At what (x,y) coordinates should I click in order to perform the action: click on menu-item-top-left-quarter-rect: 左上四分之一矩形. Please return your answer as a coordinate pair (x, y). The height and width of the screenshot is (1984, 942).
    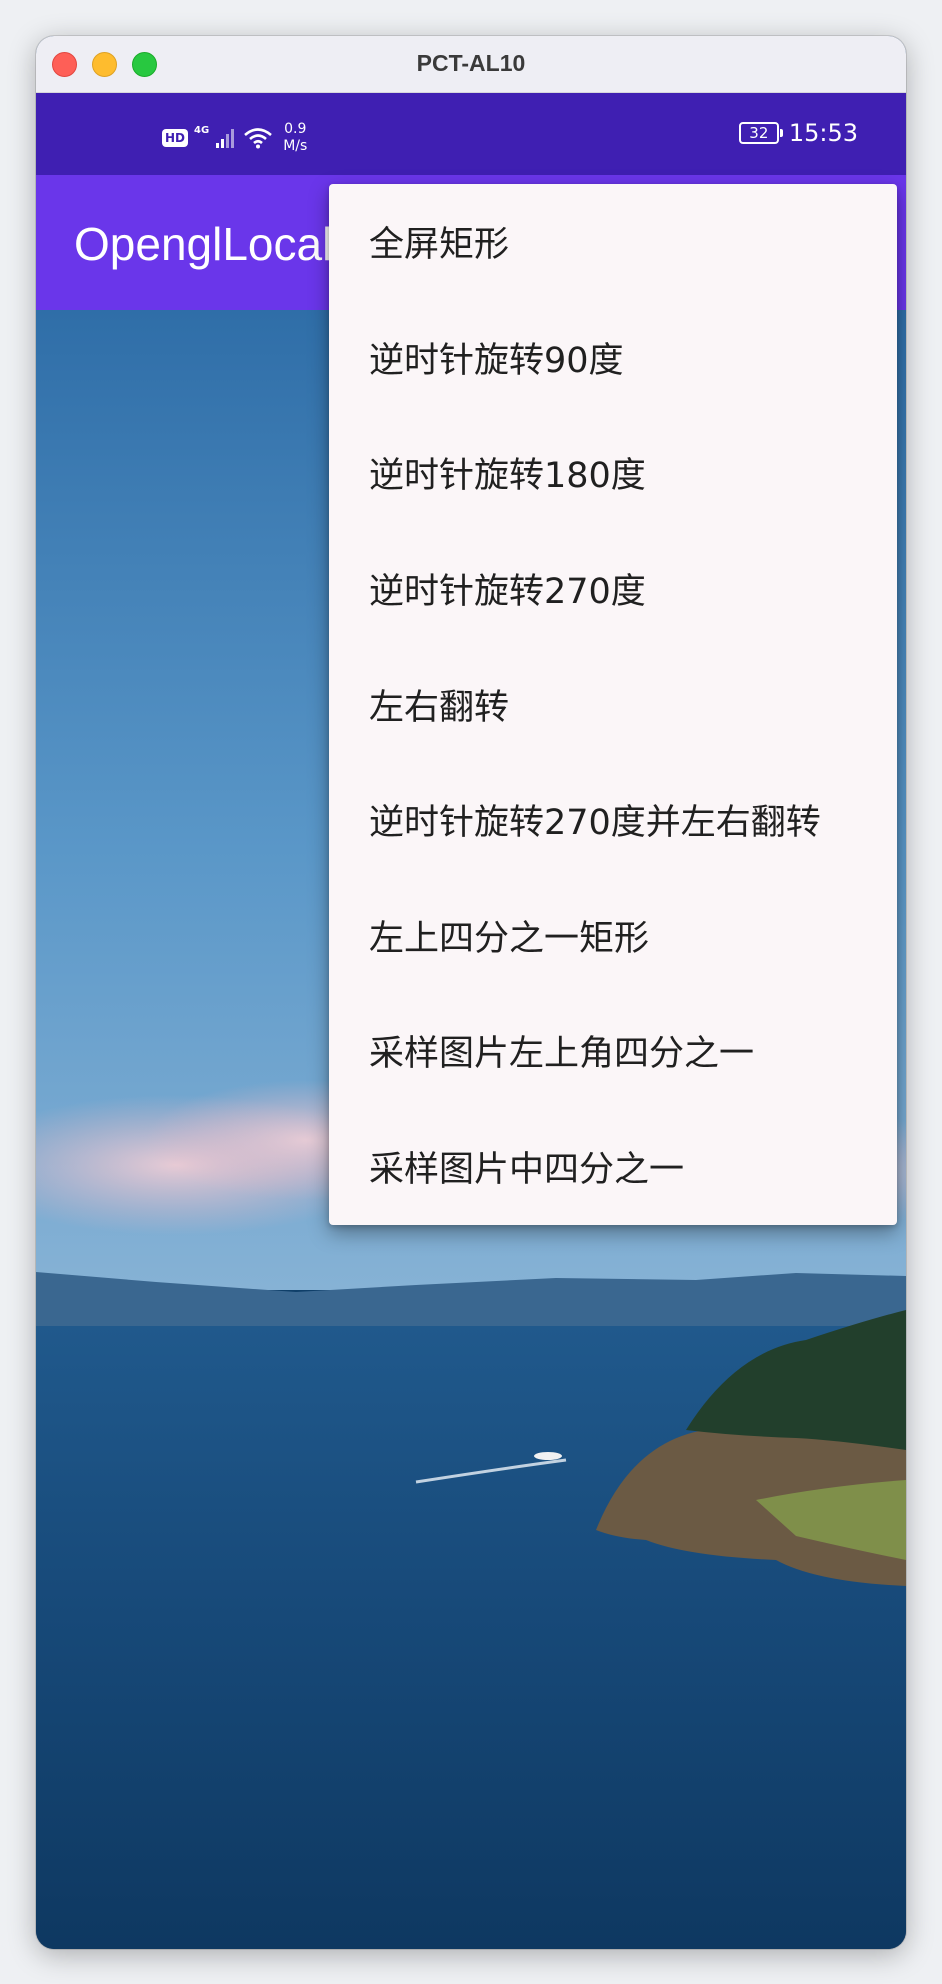
    Looking at the image, I should click on (613, 936).